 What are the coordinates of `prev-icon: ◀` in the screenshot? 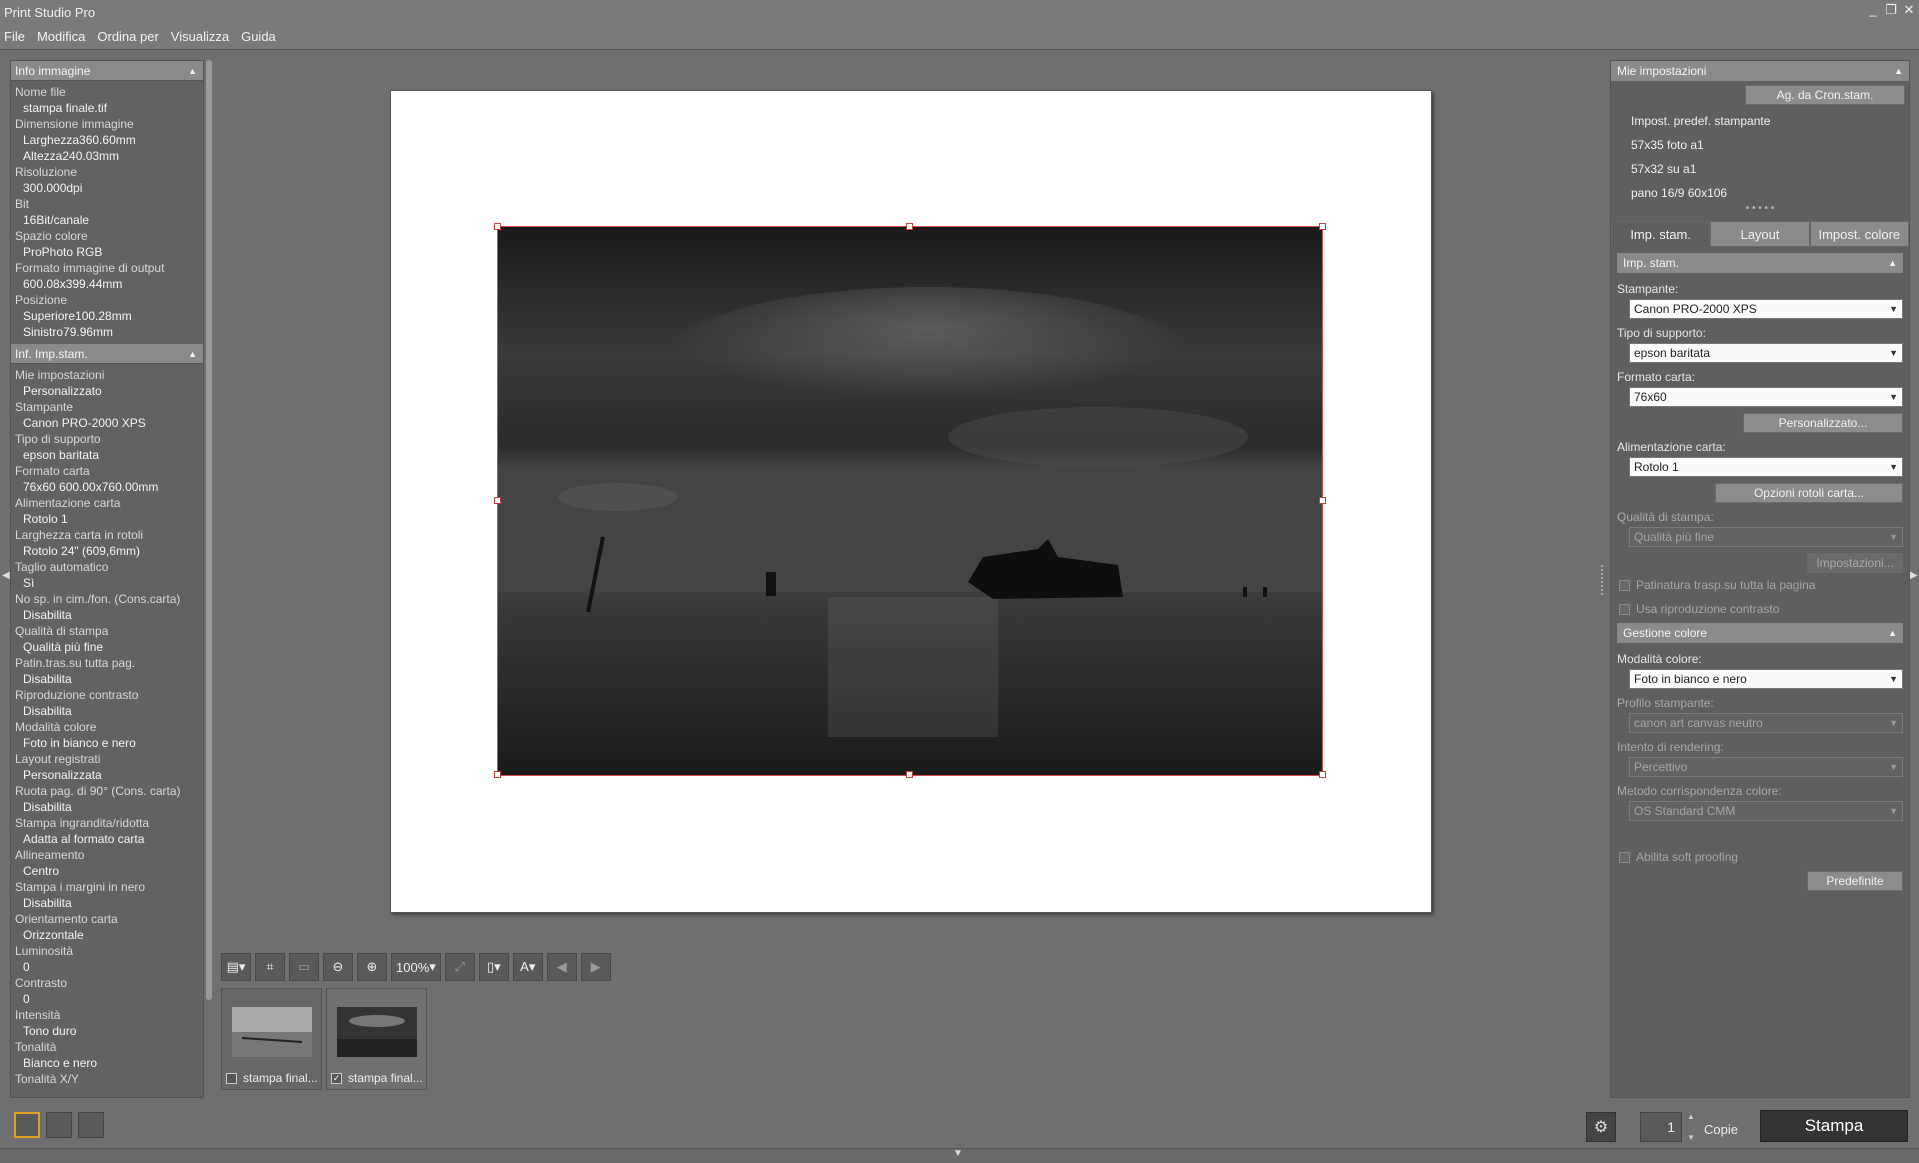 It's located at (561, 967).